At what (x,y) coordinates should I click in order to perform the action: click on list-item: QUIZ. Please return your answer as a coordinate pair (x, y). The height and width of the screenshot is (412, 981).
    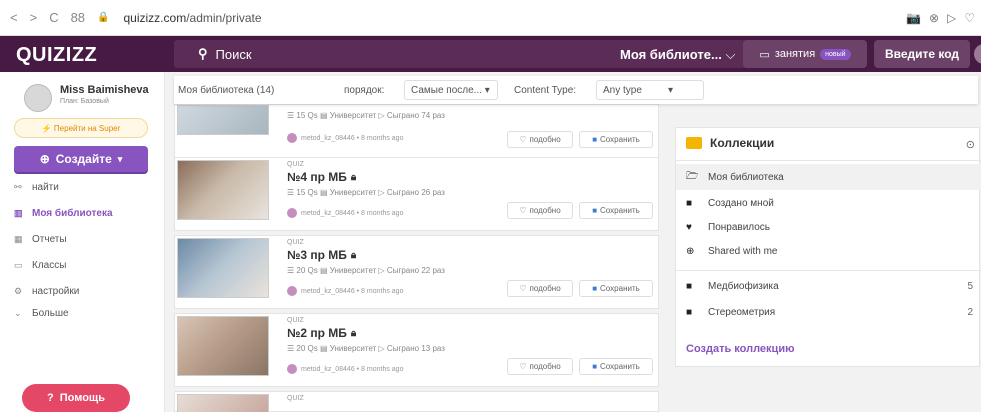
    Looking at the image, I should click on (416, 401).